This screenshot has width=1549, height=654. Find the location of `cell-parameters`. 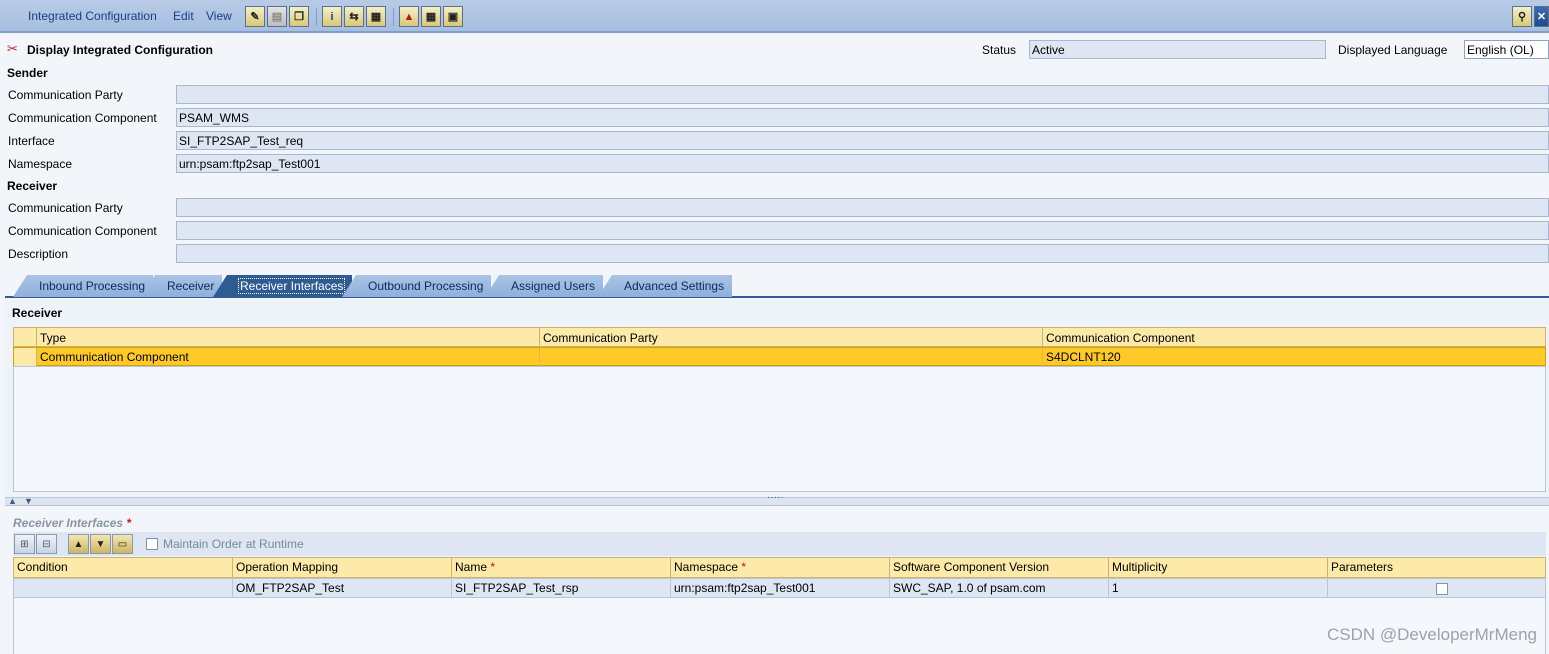

cell-parameters is located at coordinates (1436, 588).